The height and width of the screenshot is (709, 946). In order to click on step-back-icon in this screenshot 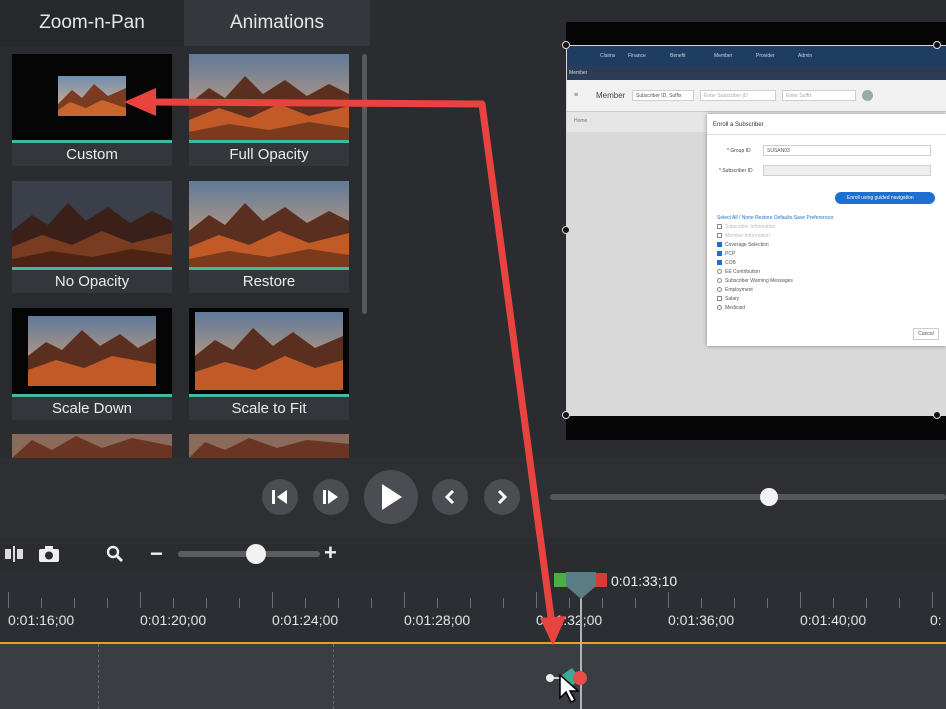, I will do `click(279, 497)`.